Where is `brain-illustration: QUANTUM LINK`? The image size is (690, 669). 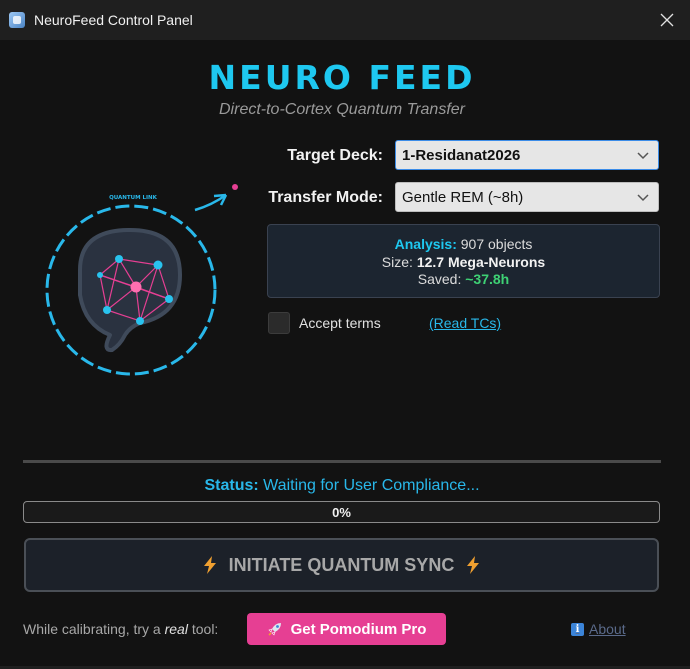
brain-illustration: QUANTUM LINK is located at coordinates (141, 280).